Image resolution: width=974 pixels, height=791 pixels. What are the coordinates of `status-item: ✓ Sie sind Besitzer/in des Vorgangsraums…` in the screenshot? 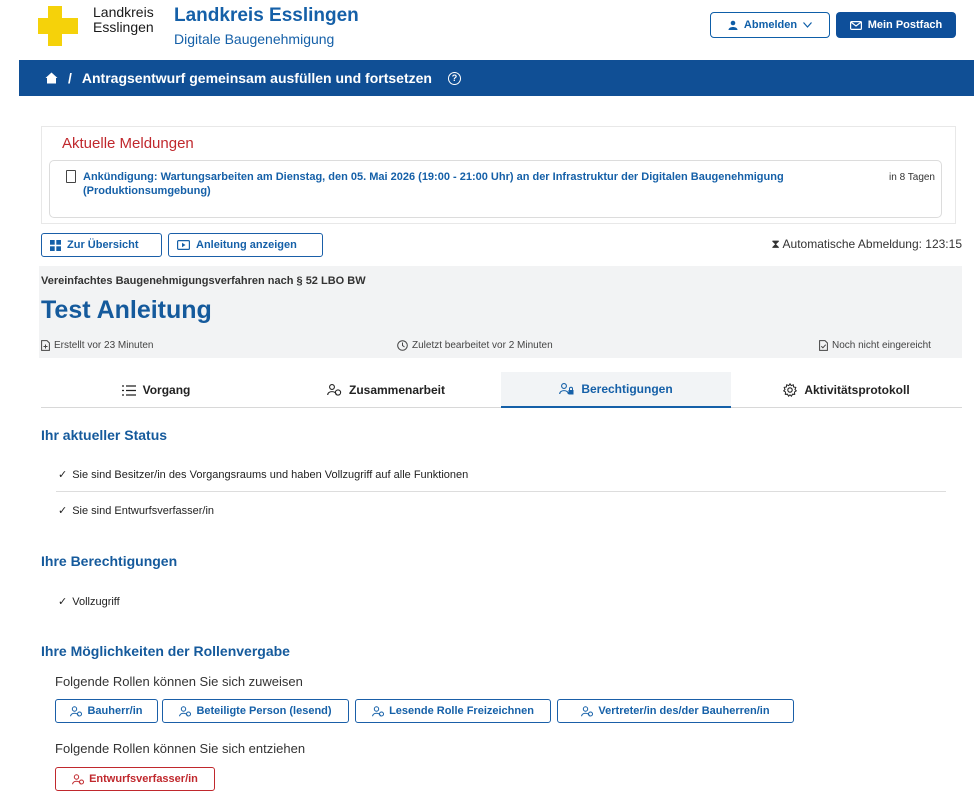 It's located at (263, 475).